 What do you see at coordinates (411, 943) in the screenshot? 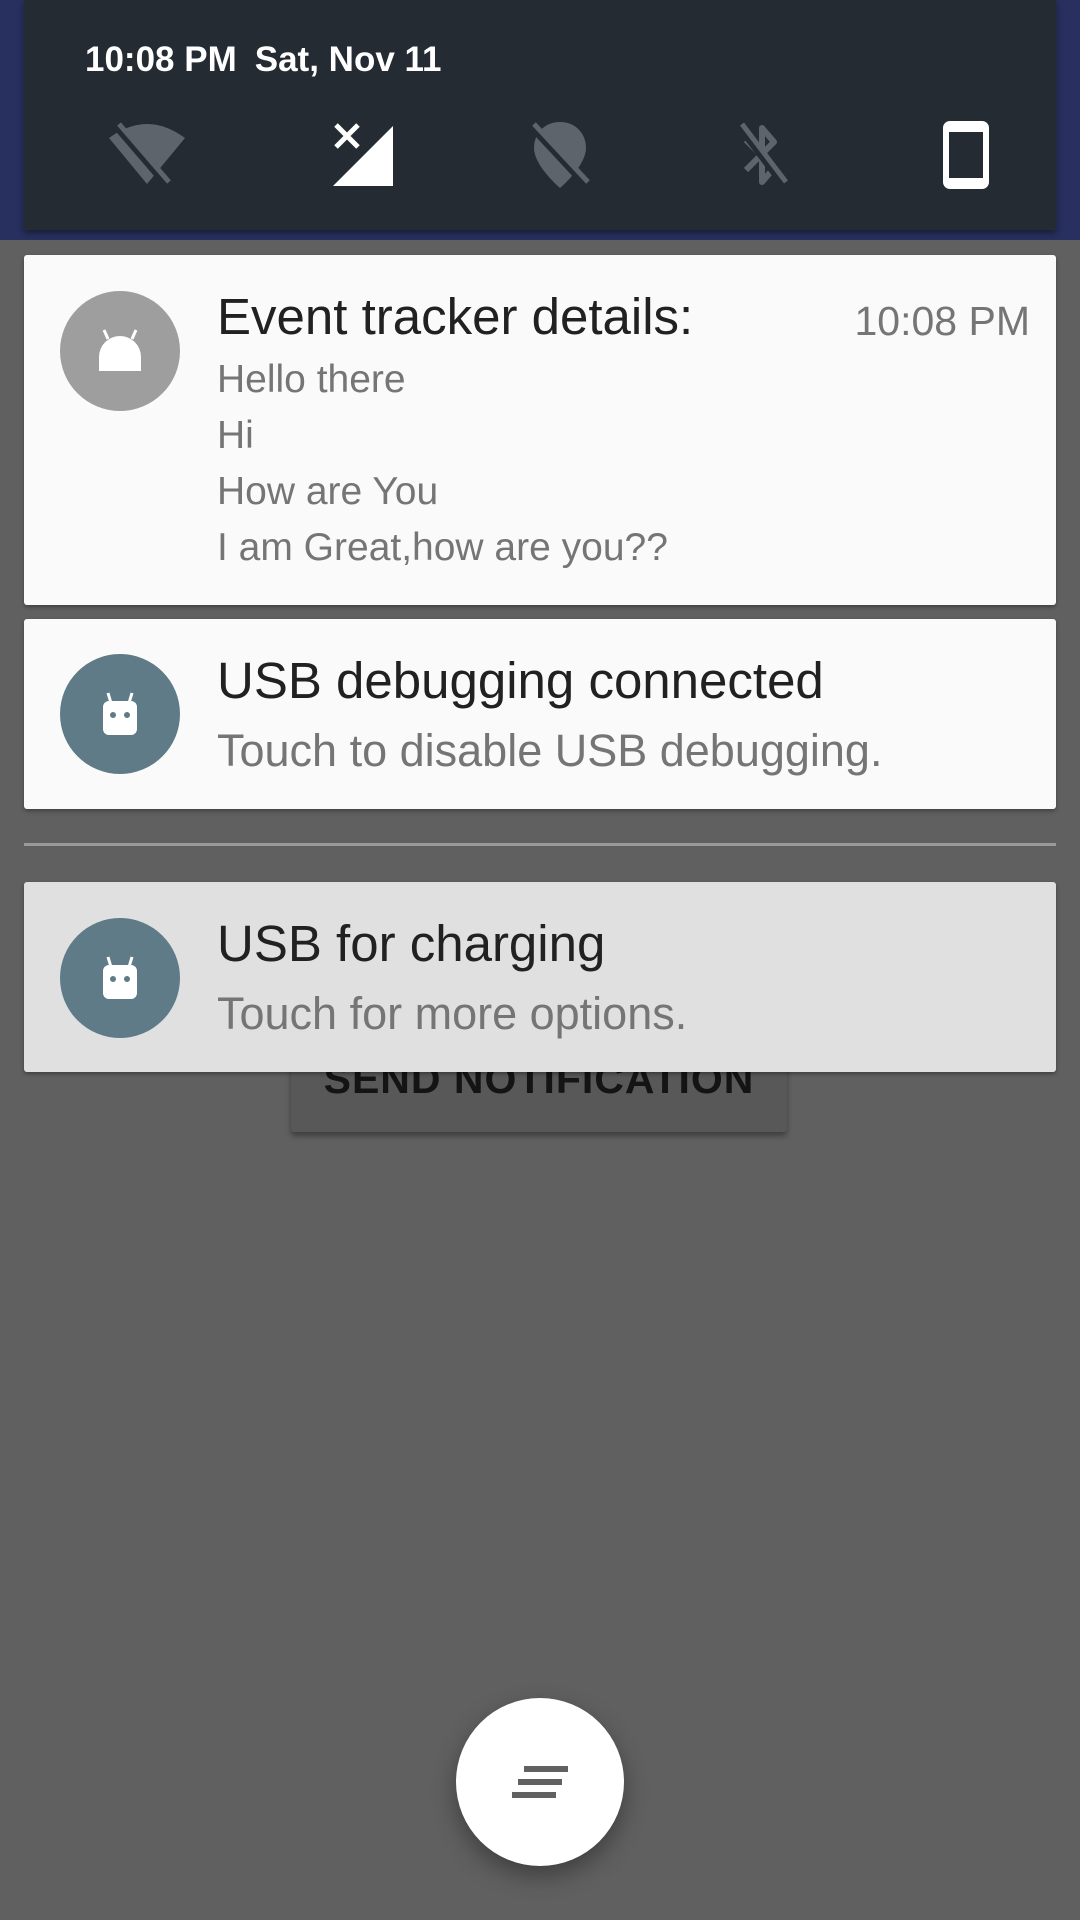
I see `notification-title: USB for charging` at bounding box center [411, 943].